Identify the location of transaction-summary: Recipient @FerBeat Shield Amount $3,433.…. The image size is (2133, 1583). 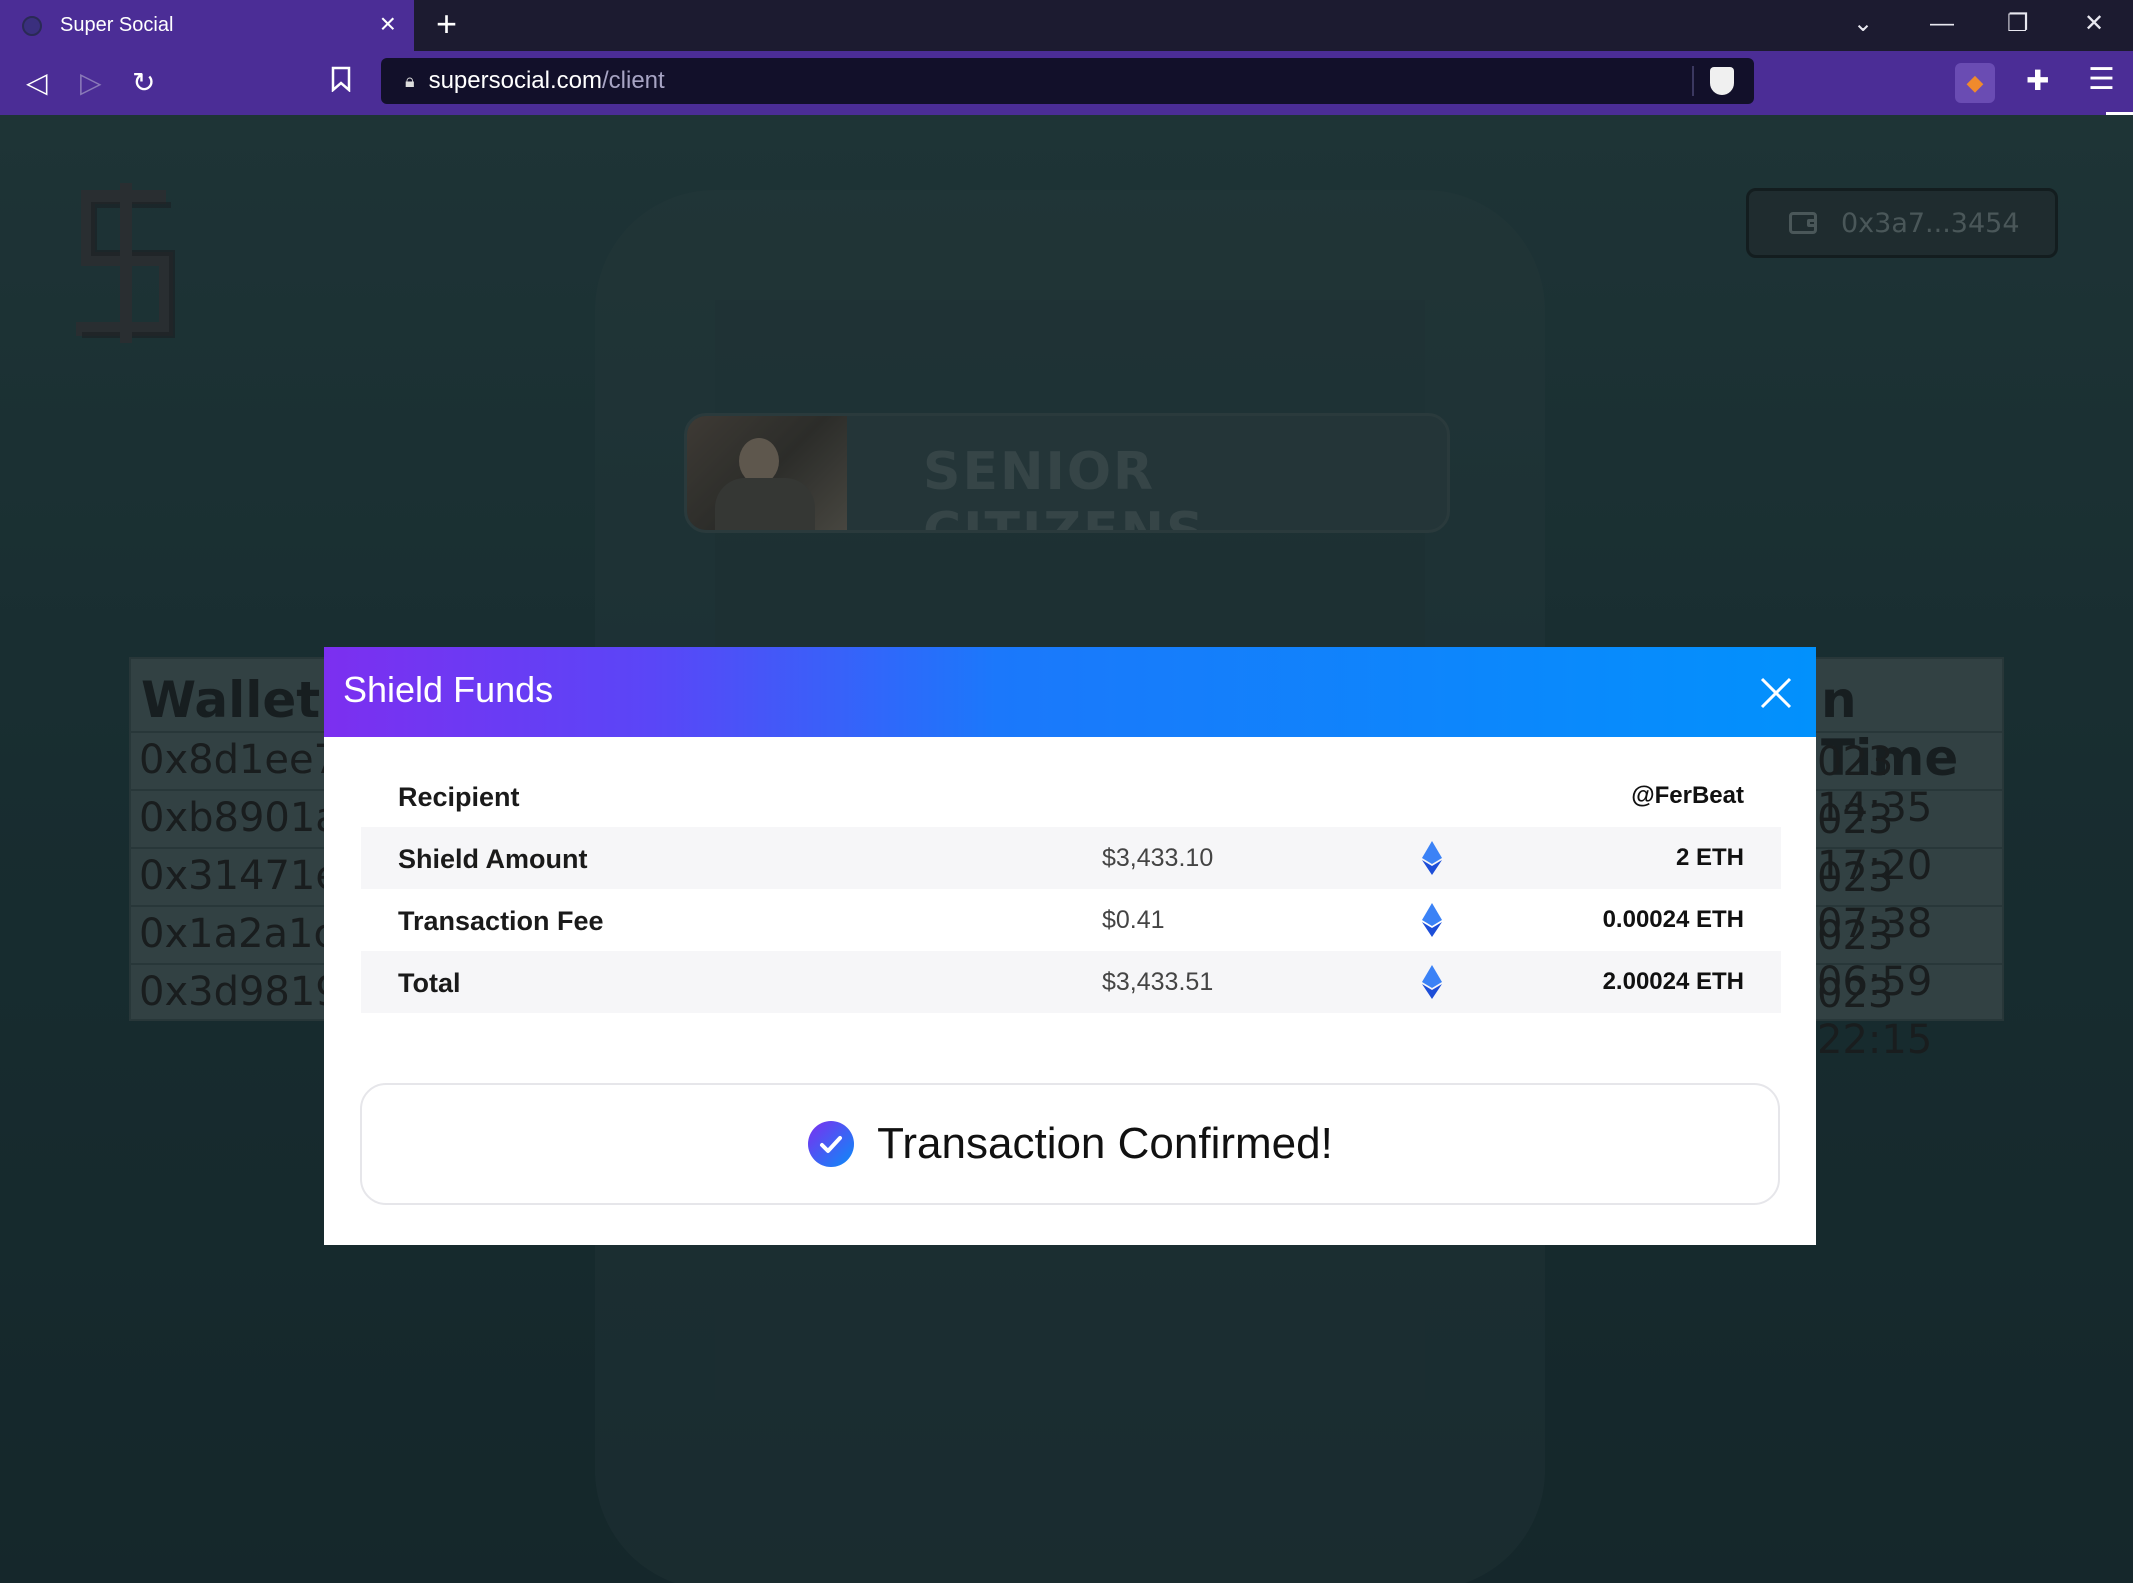
(1071, 889).